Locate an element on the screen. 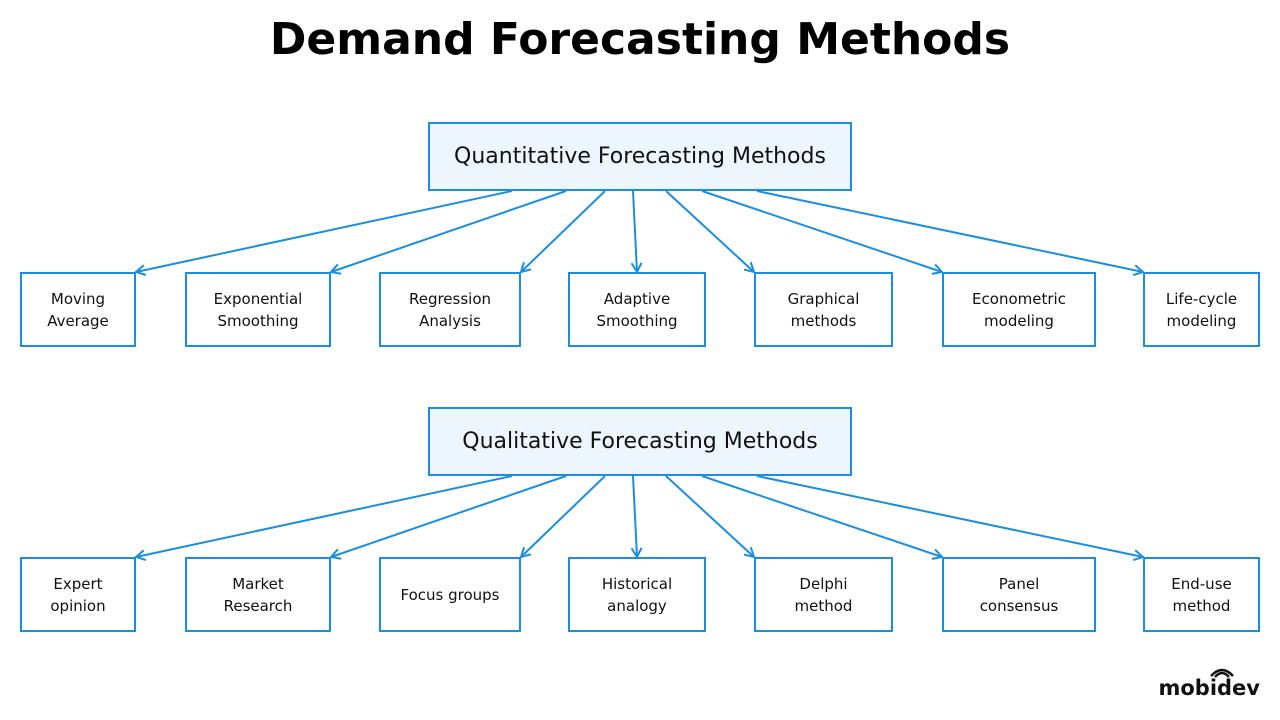  method-node: Historical analogy is located at coordinates (637, 594).